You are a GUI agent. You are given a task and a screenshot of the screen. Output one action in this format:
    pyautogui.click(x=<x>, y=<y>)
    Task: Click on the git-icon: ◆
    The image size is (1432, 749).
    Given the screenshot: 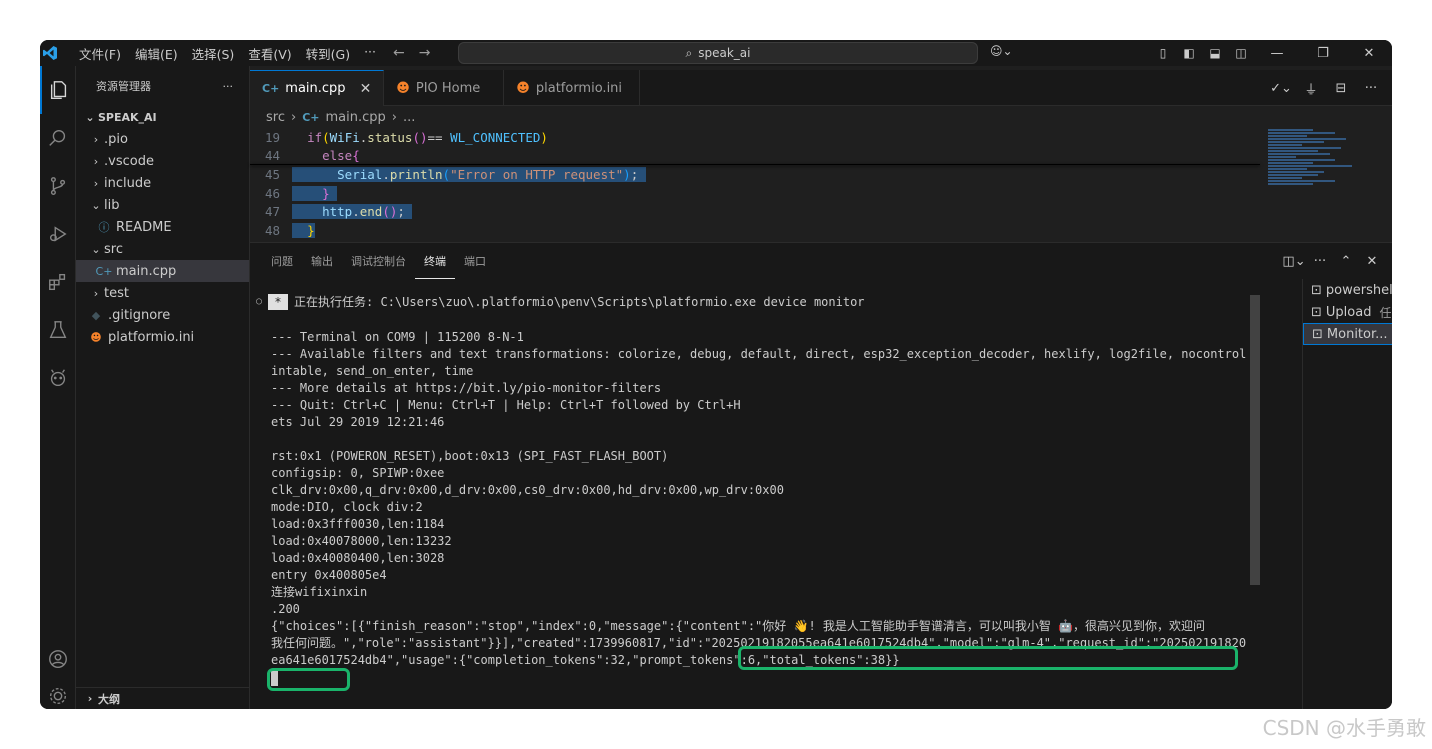 What is the action you would take?
    pyautogui.click(x=96, y=315)
    